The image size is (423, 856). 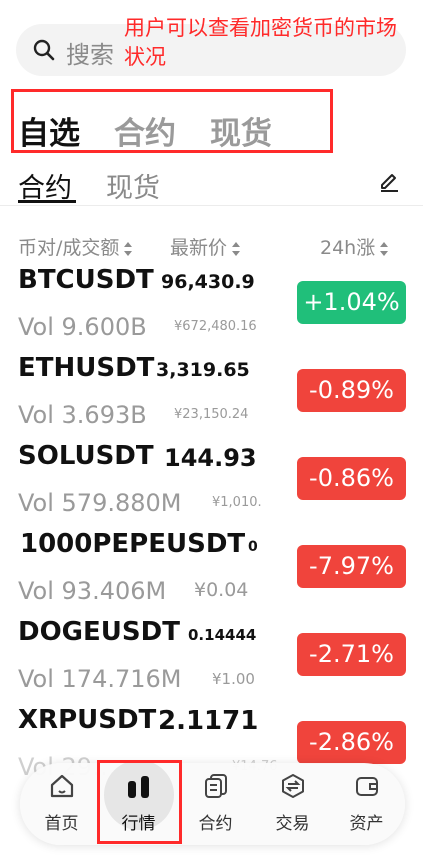 I want to click on subtab-spot: 现货, so click(x=133, y=185).